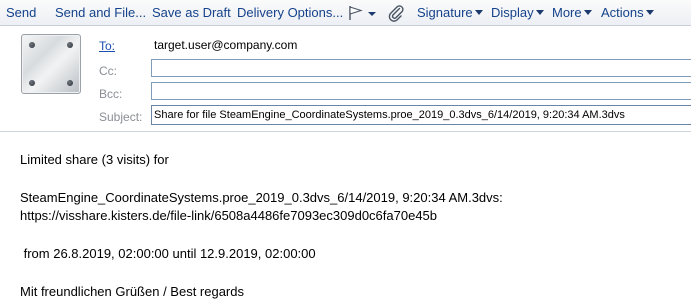  I want to click on more-menu: More, so click(572, 13).